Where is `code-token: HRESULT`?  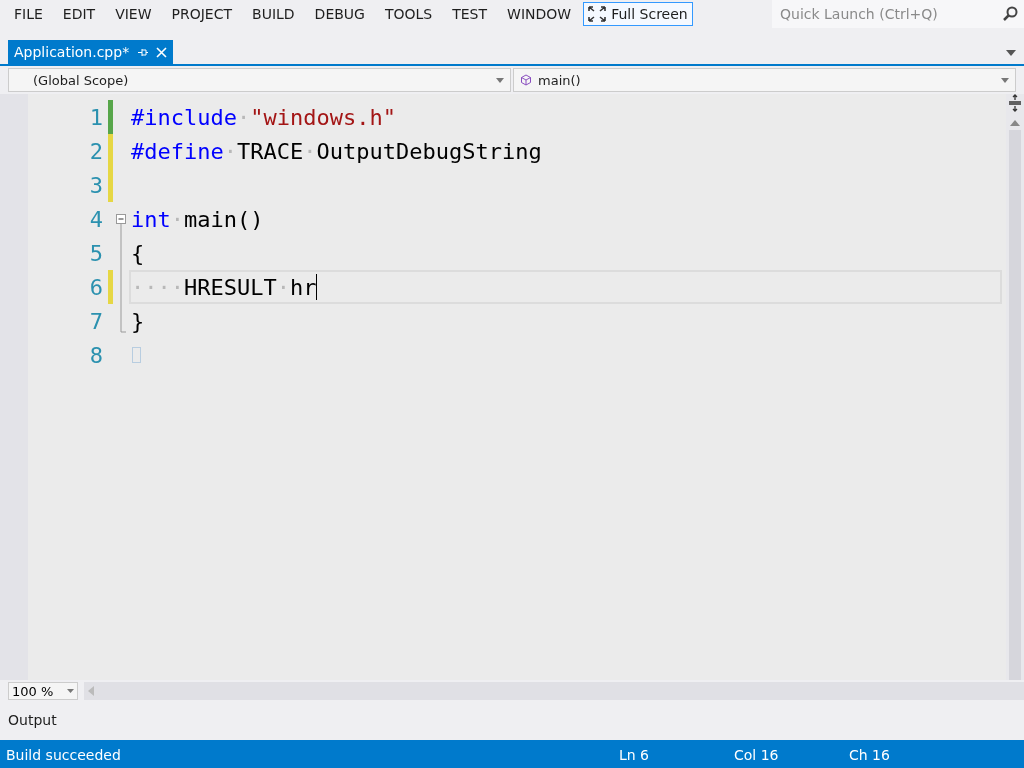
code-token: HRESULT is located at coordinates (230, 287).